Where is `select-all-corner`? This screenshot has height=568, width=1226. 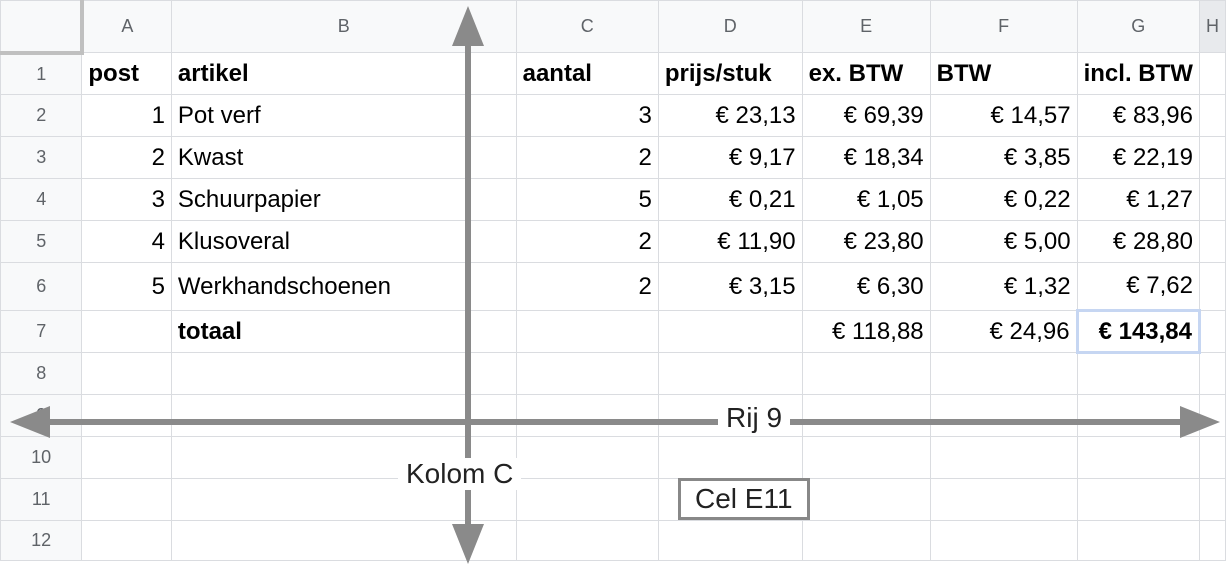
select-all-corner is located at coordinates (42, 27).